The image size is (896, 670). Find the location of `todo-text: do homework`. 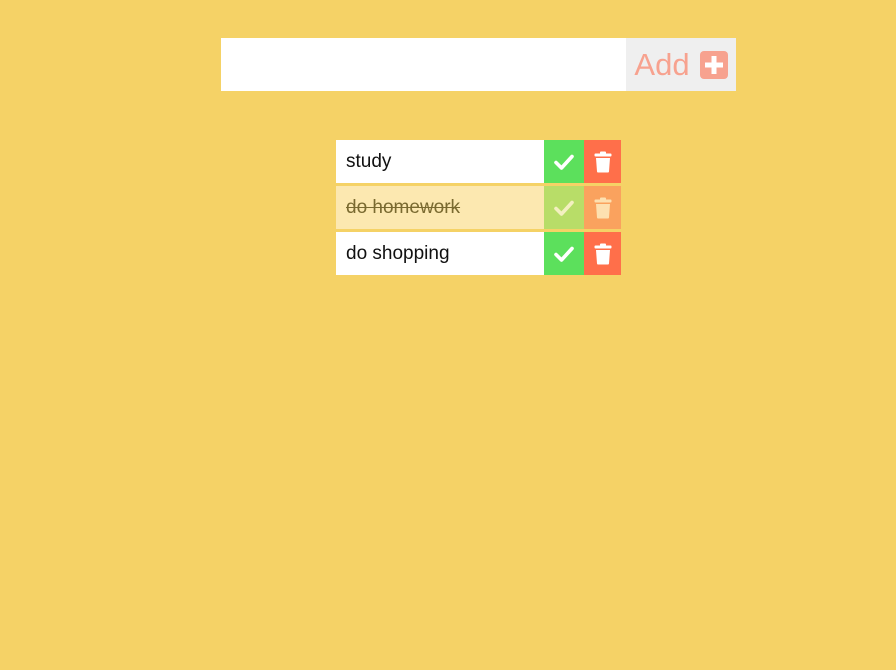

todo-text: do homework is located at coordinates (403, 207).